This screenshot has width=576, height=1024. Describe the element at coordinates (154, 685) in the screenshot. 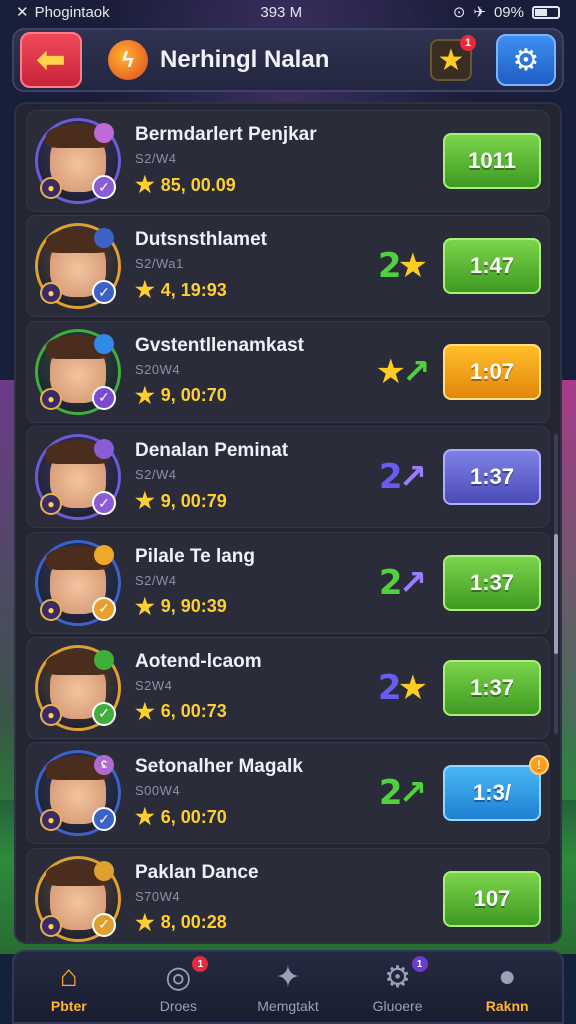

I see `player-level: S2W4` at that location.